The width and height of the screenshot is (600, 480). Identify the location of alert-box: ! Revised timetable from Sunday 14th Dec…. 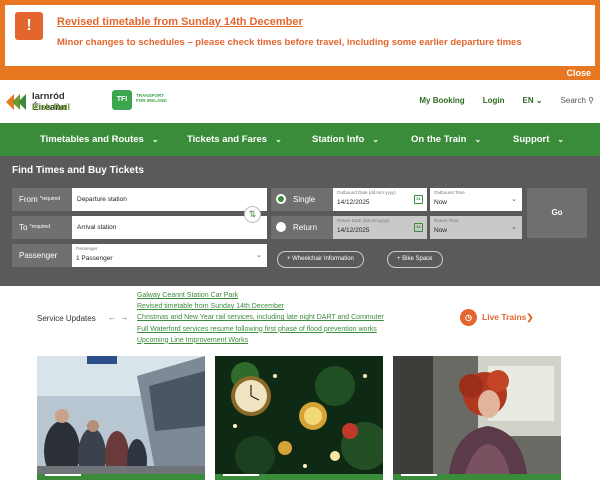
(300, 35).